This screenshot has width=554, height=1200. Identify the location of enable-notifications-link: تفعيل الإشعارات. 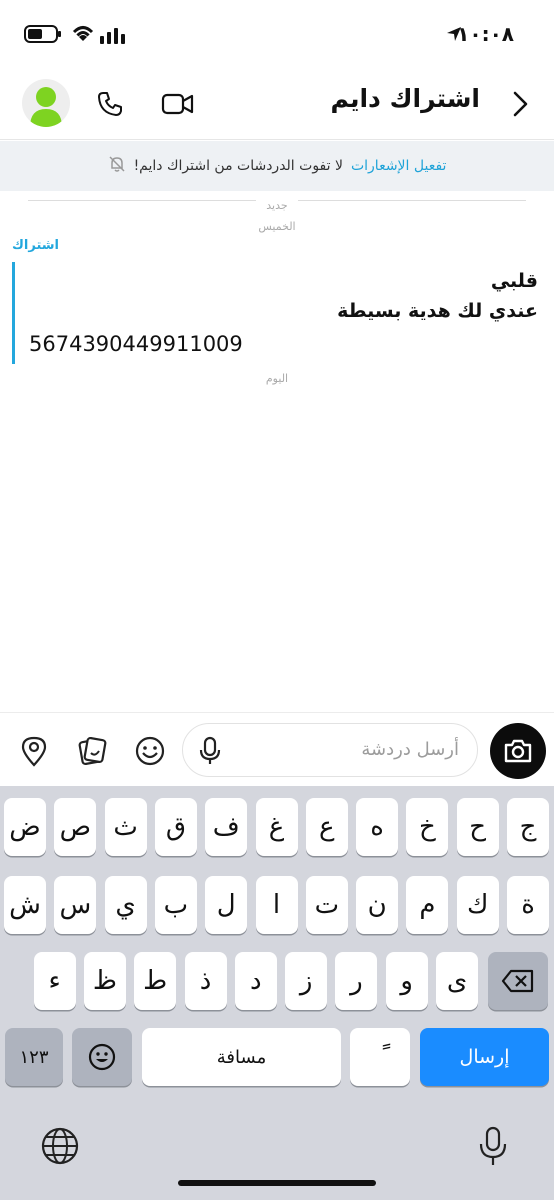
(398, 166).